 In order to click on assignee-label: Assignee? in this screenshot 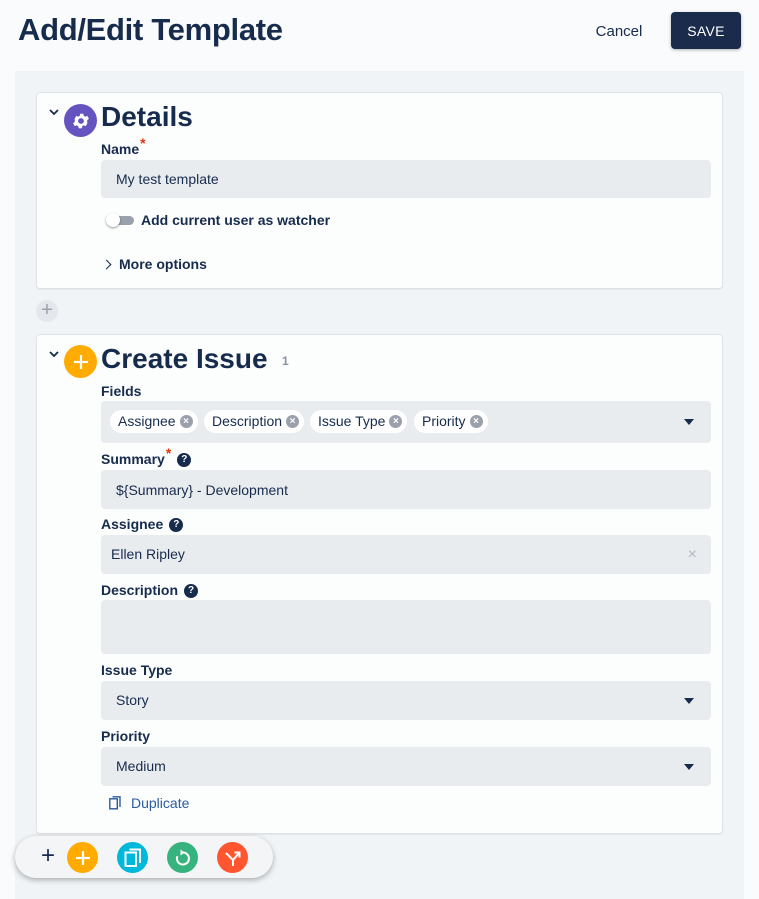, I will do `click(142, 524)`.